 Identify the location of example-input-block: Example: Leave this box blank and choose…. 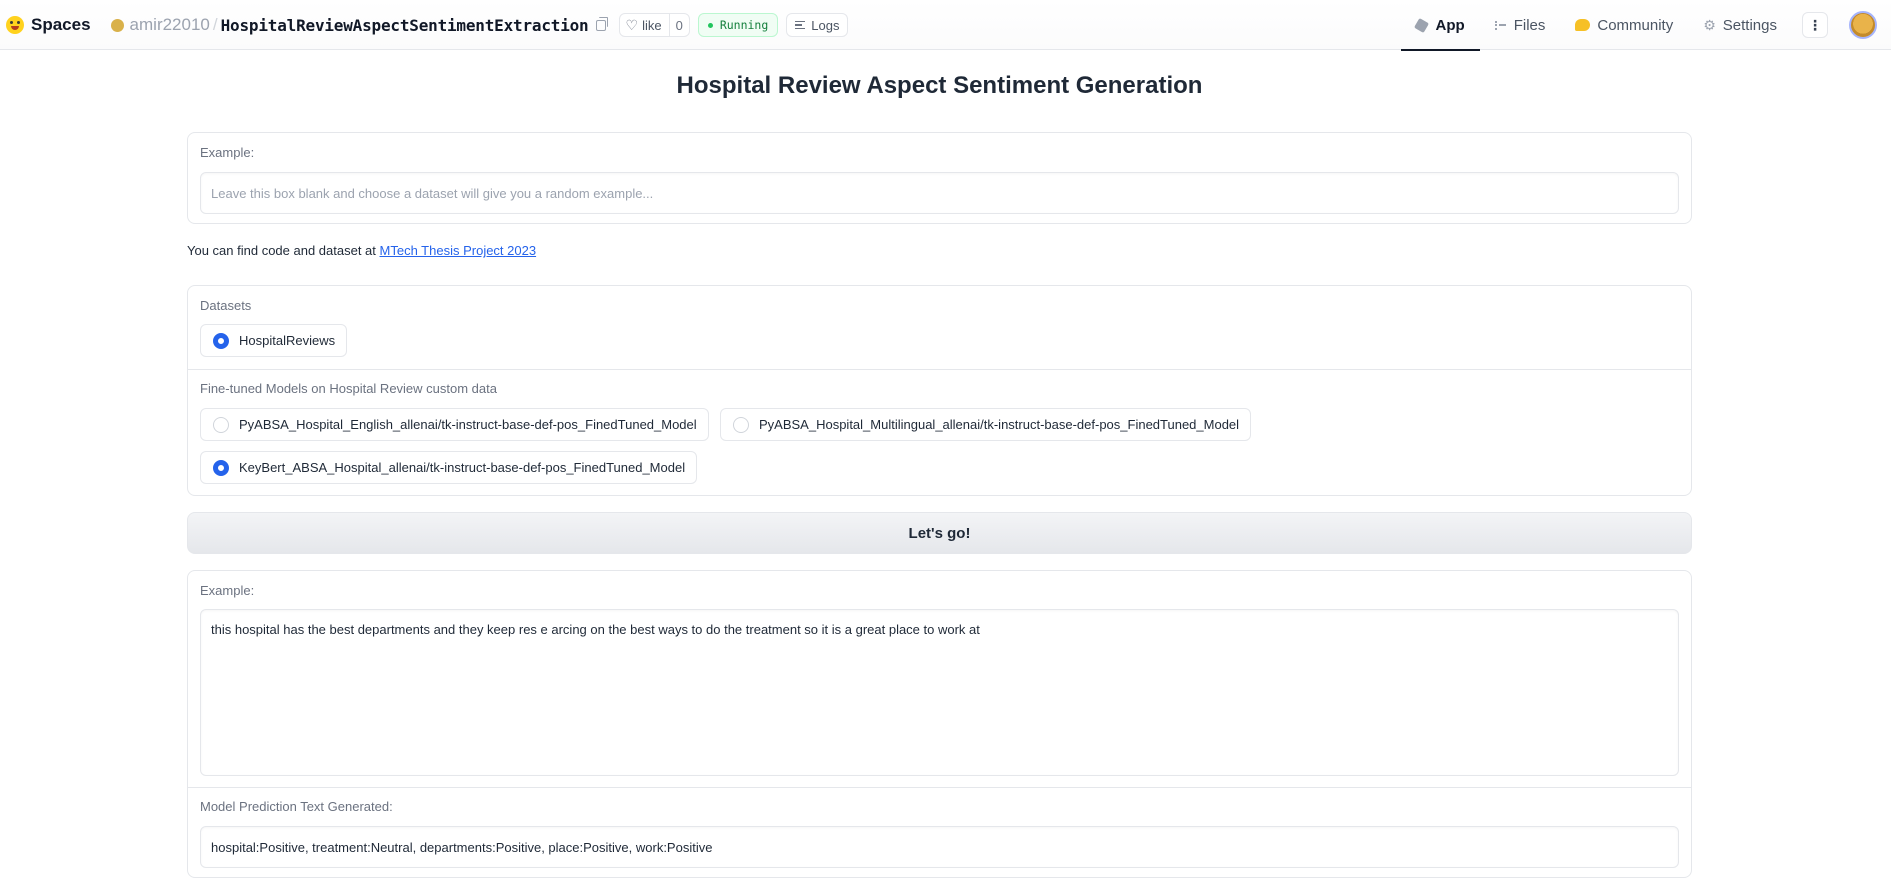
(939, 178).